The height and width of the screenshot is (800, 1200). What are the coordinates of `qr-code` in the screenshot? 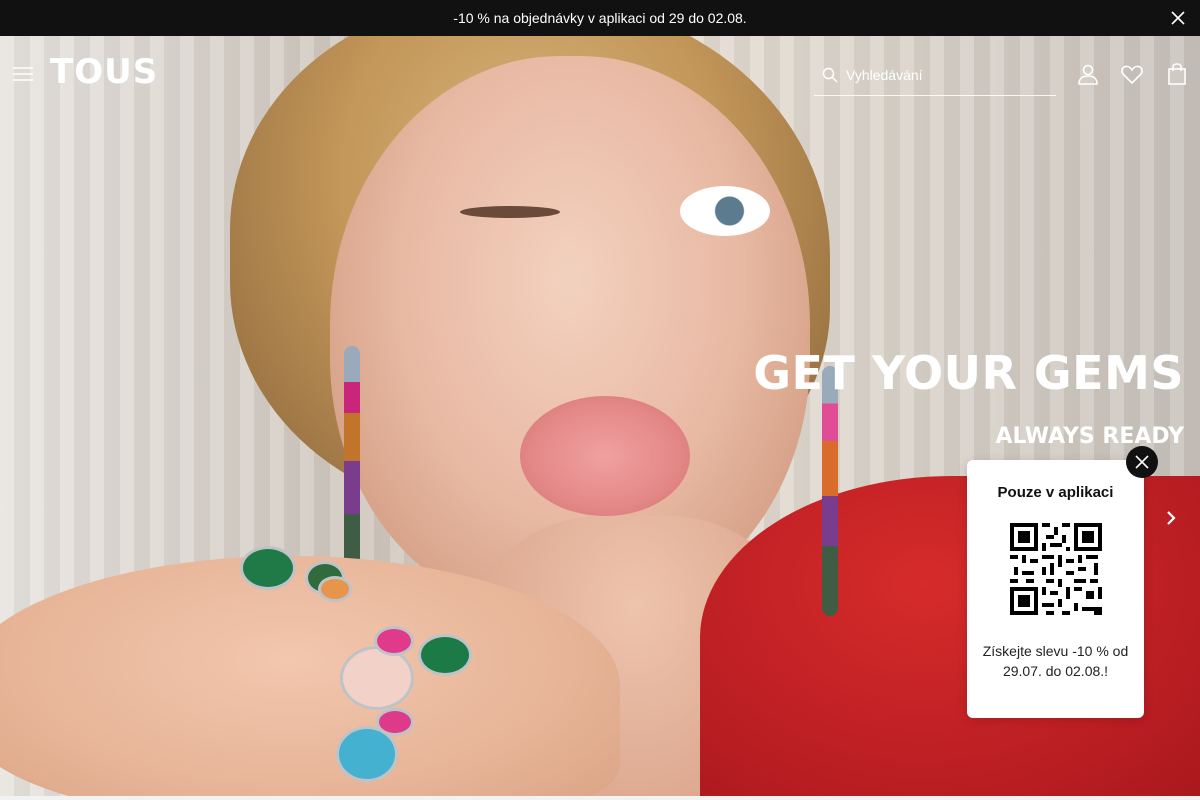 It's located at (1055, 569).